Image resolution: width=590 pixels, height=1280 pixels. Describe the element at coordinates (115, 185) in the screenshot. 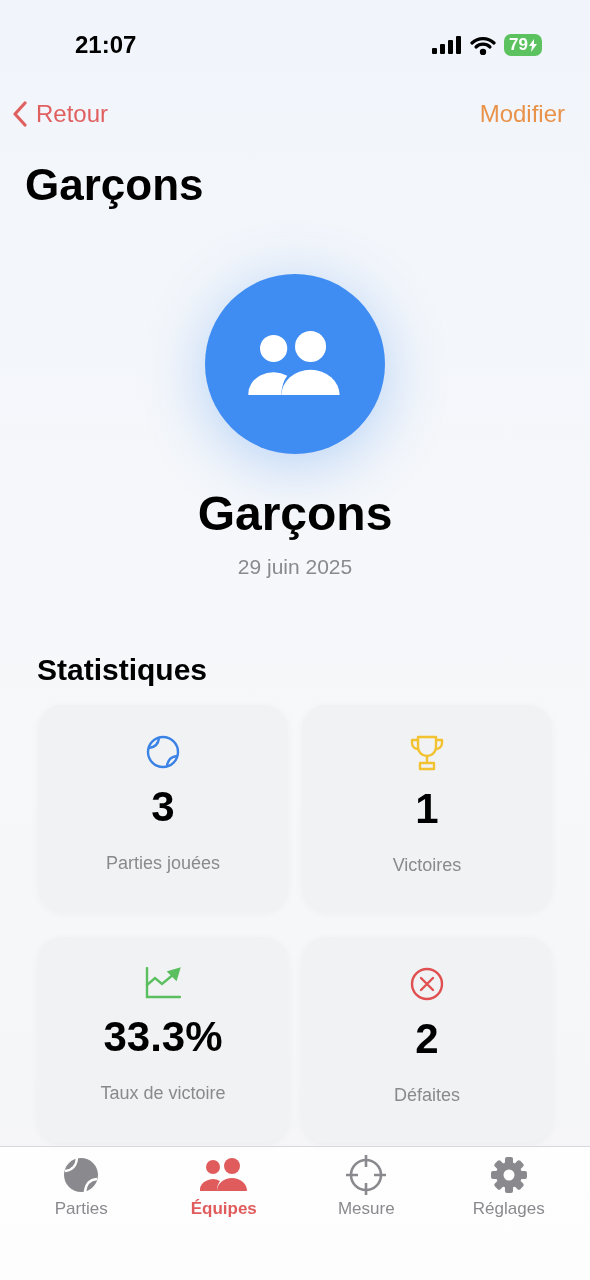

I see `page-title: Garçons` at that location.